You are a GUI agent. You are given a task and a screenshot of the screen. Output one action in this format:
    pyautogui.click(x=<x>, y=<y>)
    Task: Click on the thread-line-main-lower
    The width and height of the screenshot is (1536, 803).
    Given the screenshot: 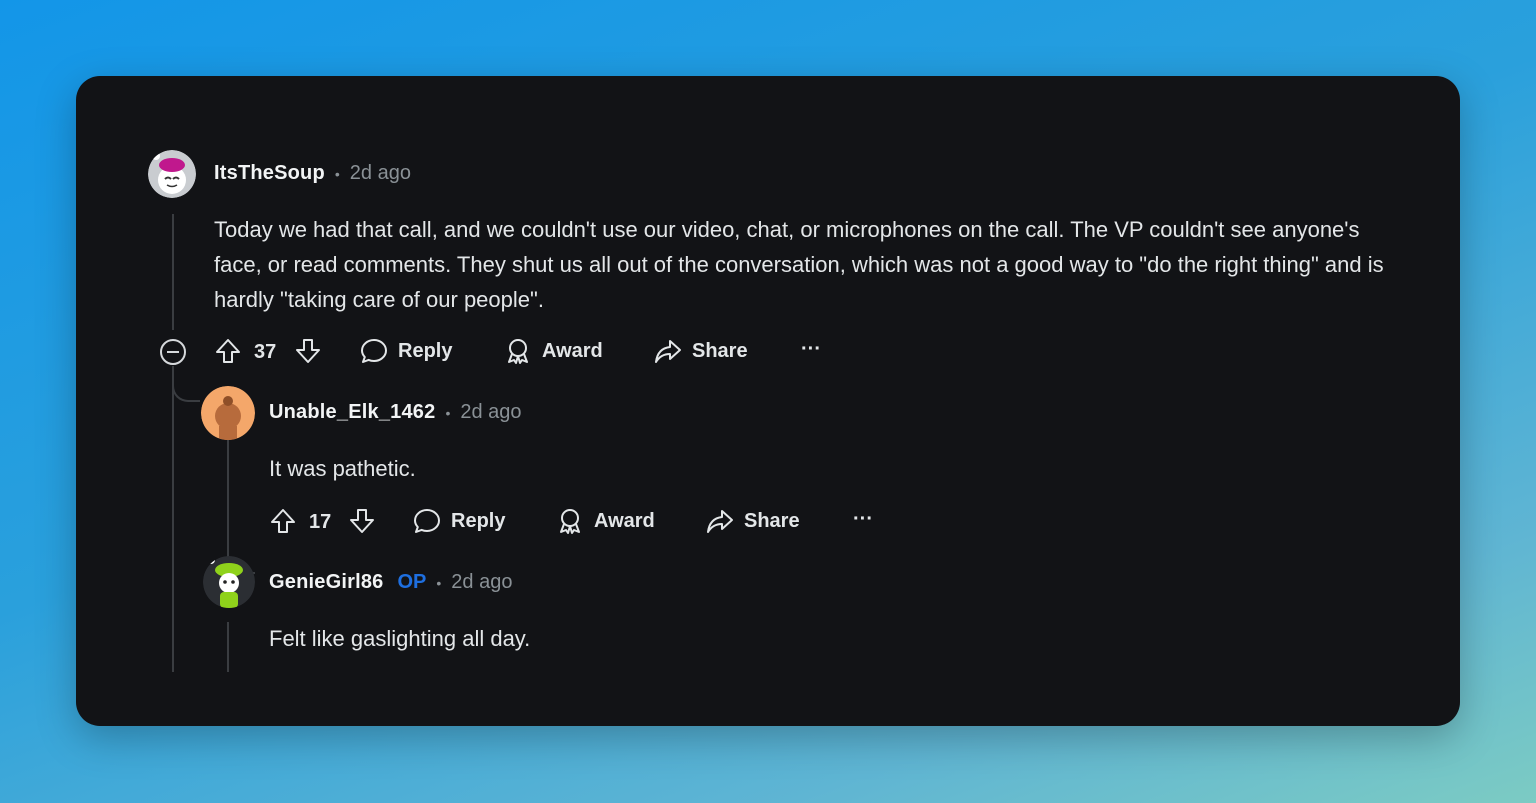 What is the action you would take?
    pyautogui.click(x=173, y=519)
    